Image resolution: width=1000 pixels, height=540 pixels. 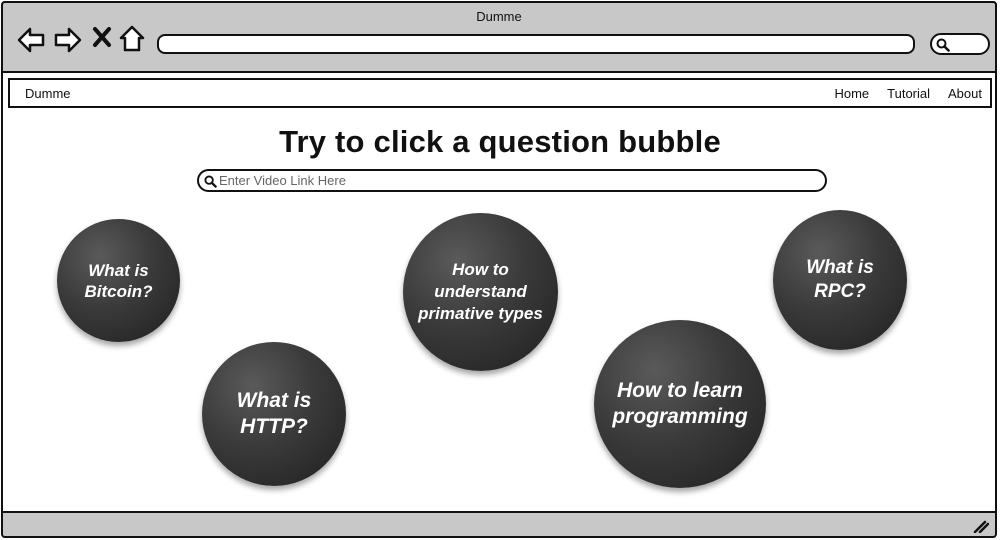 What do you see at coordinates (68, 40) in the screenshot?
I see `arrow-right-icon` at bounding box center [68, 40].